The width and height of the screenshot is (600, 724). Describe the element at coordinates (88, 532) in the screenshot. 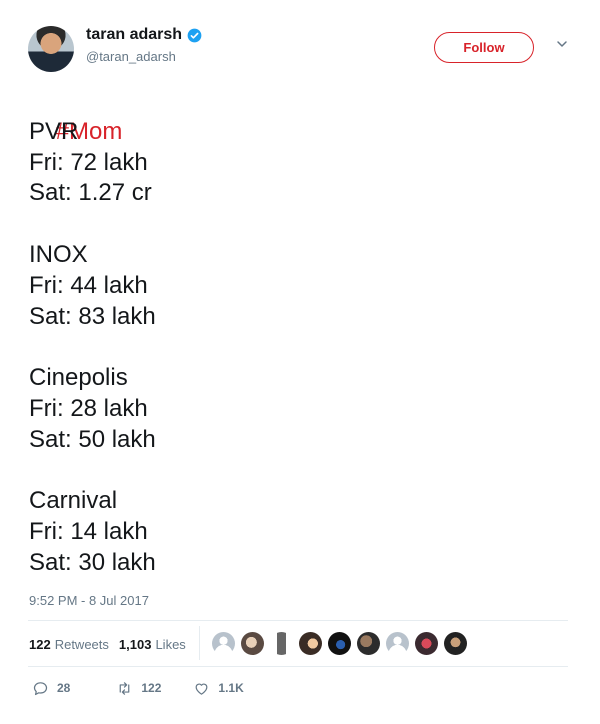

I see `tweet-line: Fri: 14 lakh` at that location.